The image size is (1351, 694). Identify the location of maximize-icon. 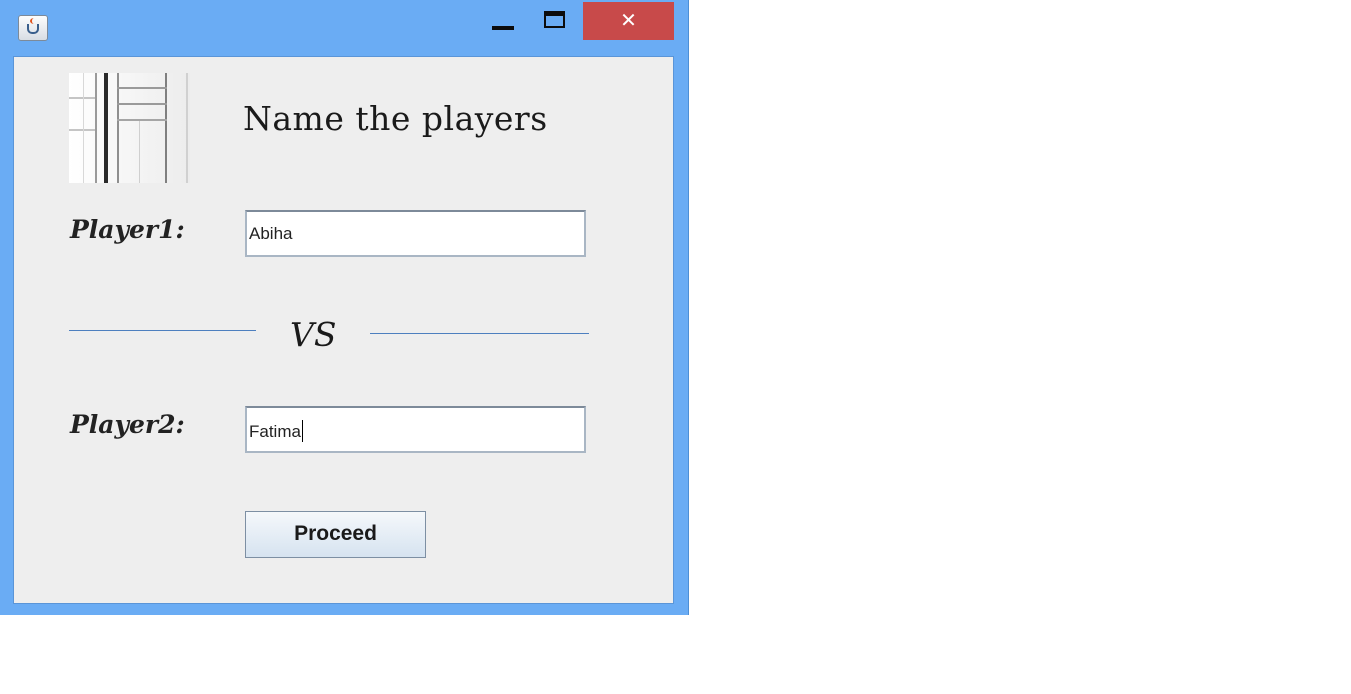
(554, 19).